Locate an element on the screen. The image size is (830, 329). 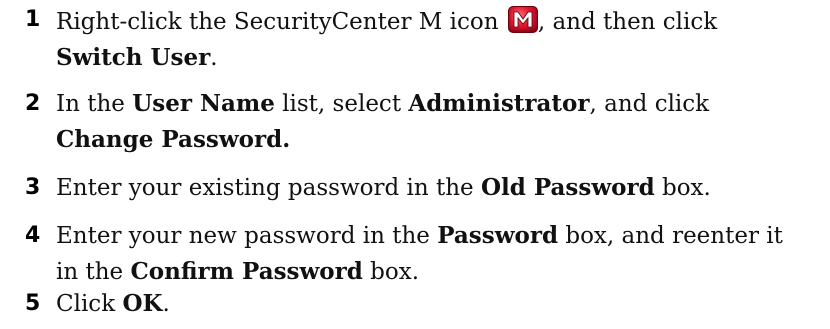
step-text-part: In the is located at coordinates (94, 104).